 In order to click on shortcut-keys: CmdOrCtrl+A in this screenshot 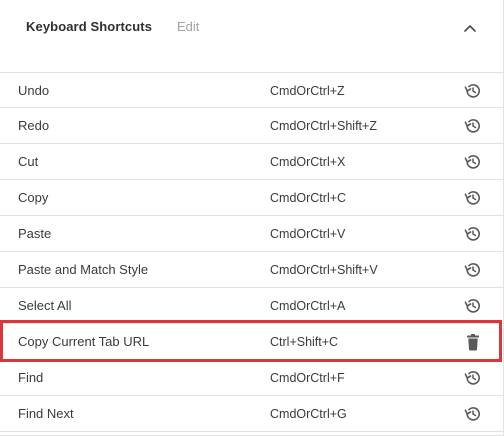, I will do `click(307, 306)`.